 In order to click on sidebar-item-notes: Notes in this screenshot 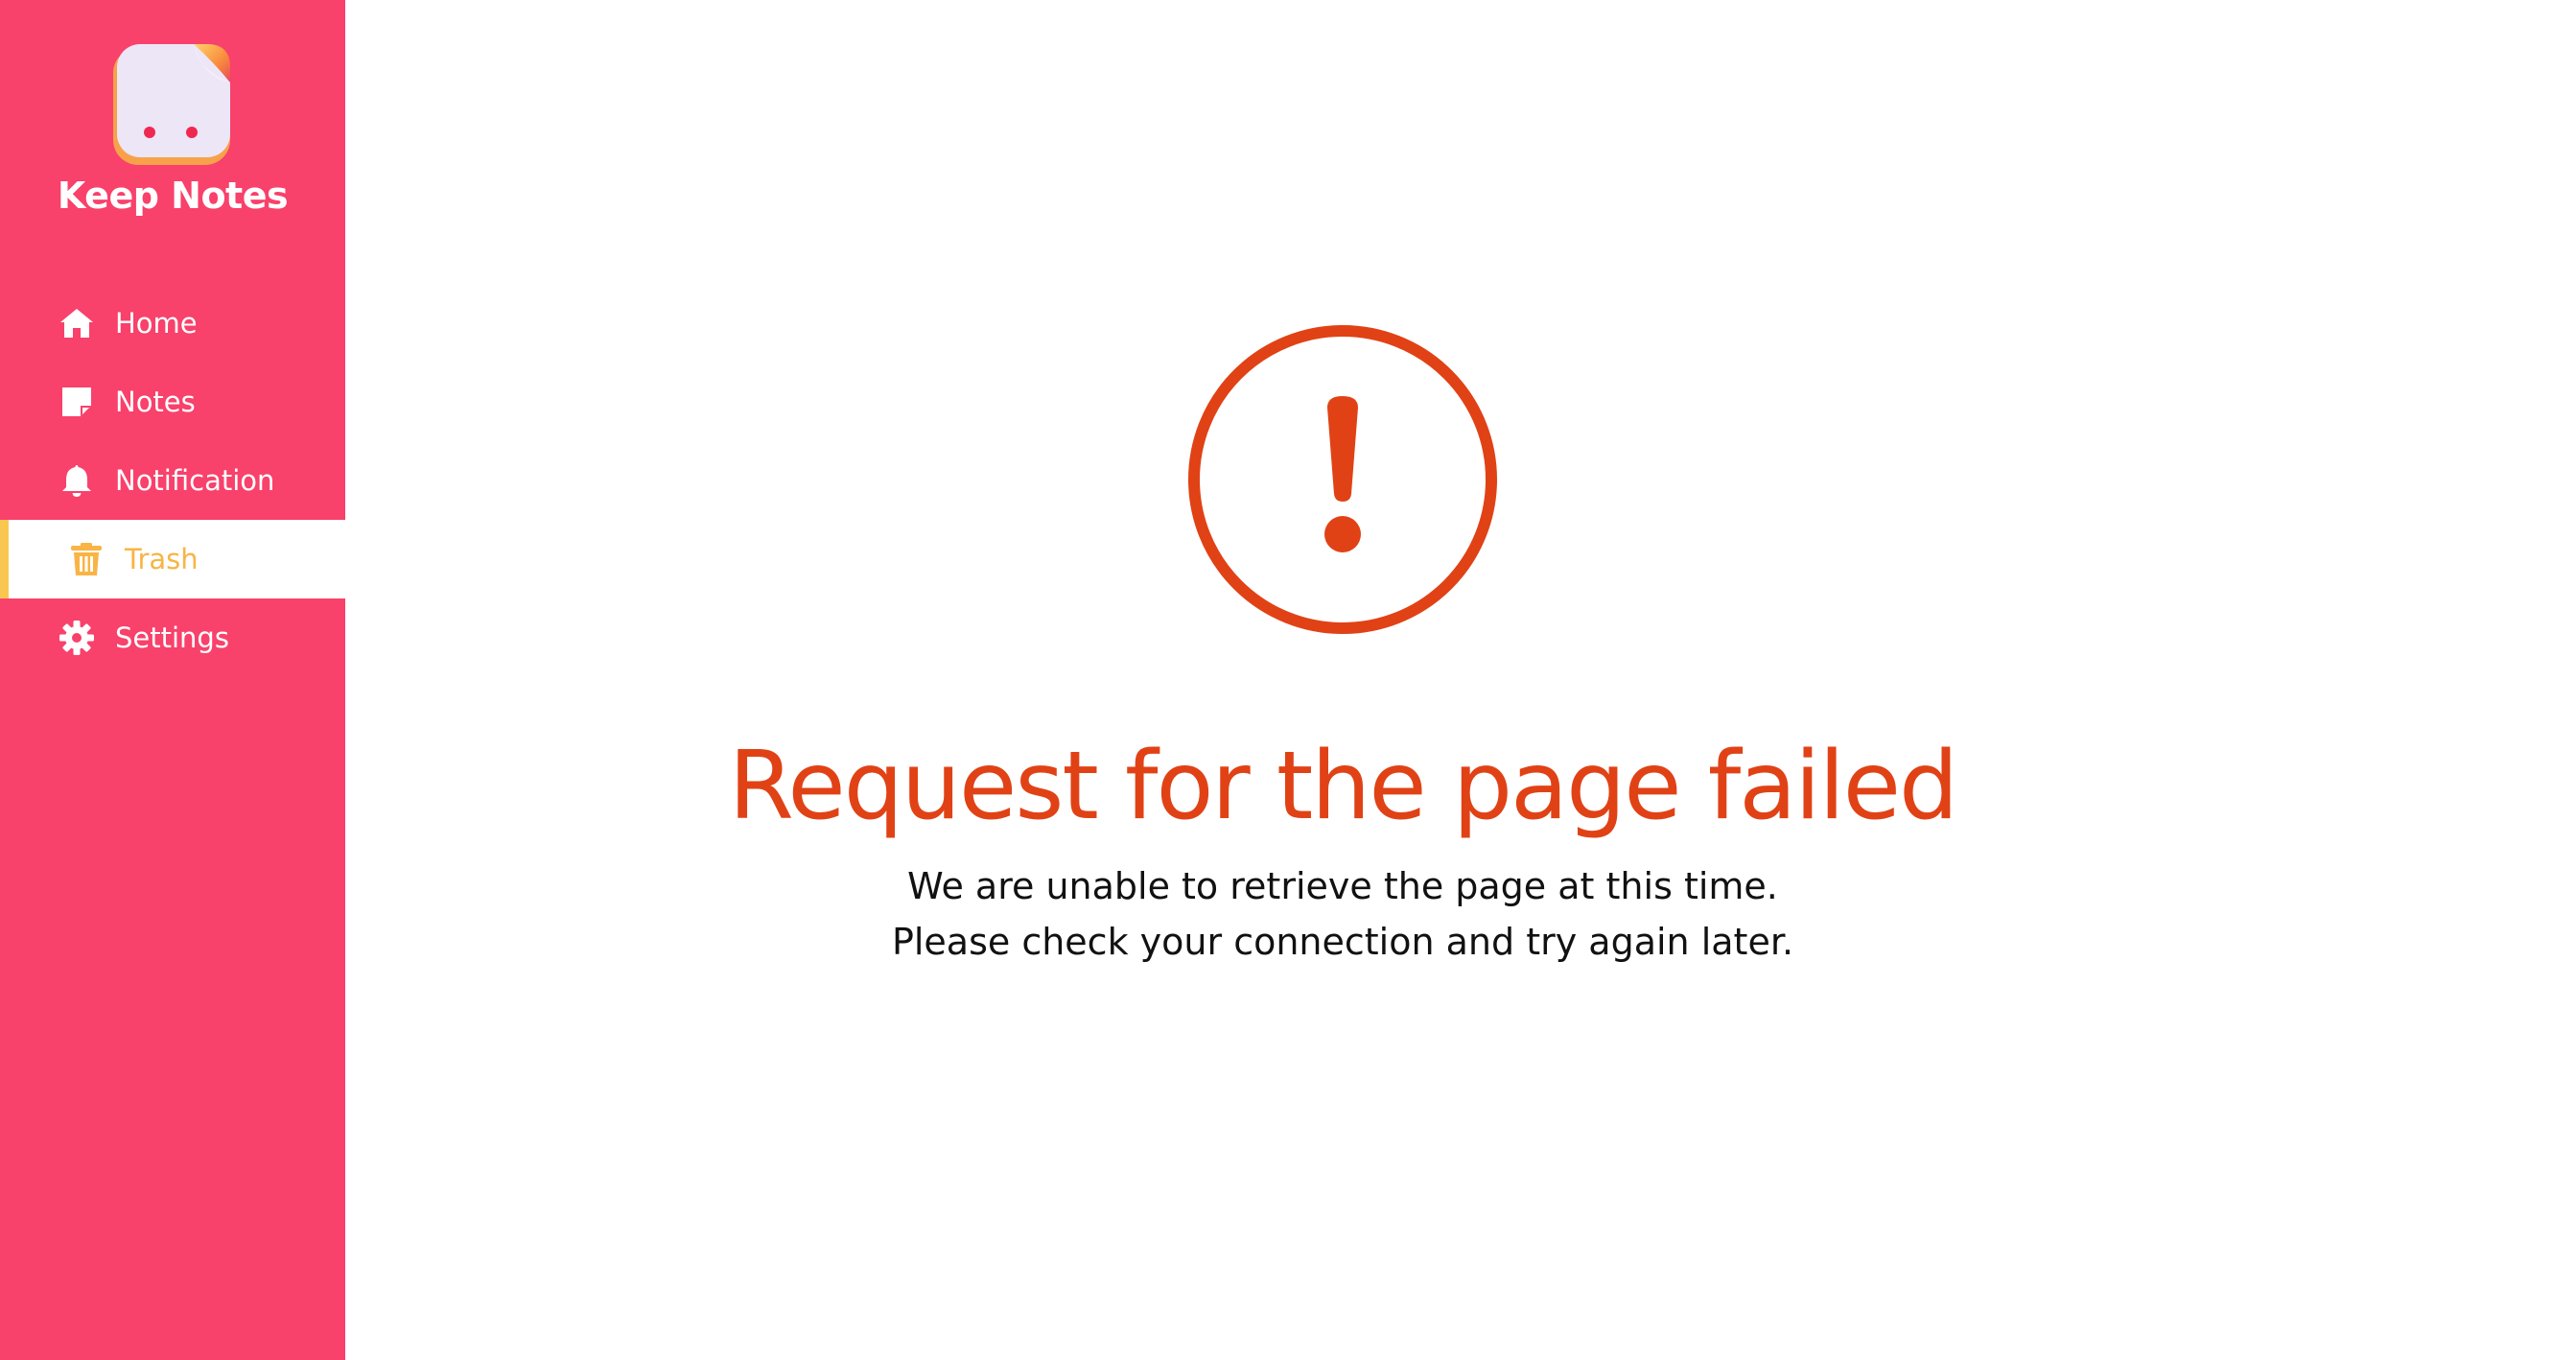, I will do `click(172, 402)`.